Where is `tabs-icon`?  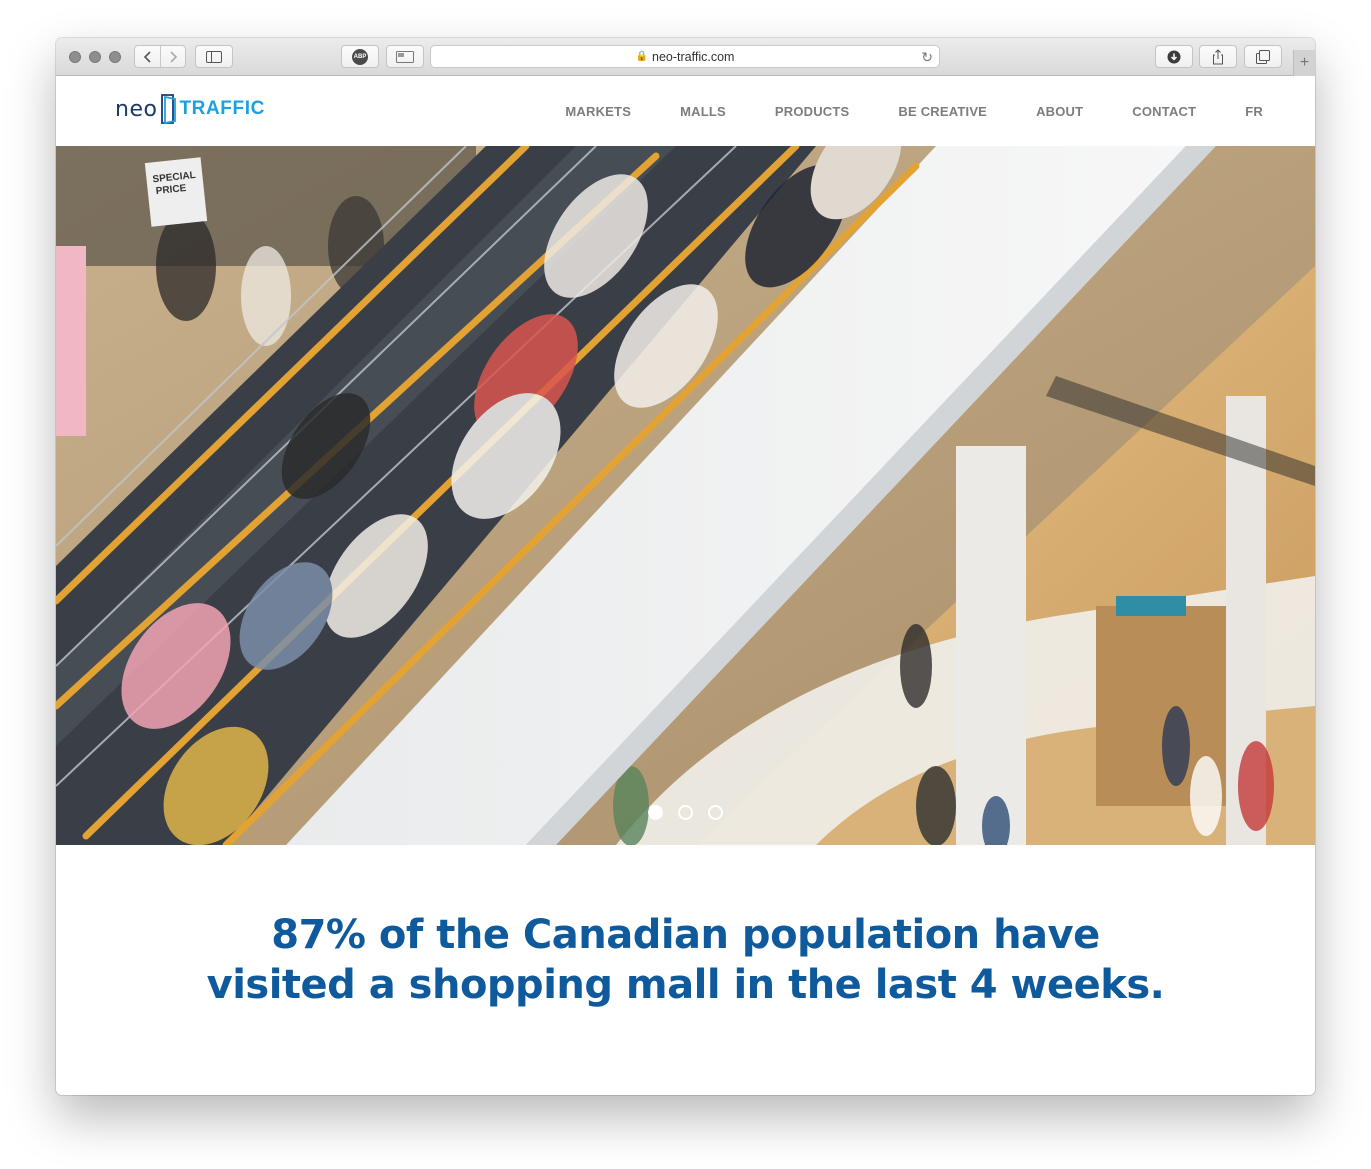
tabs-icon is located at coordinates (1263, 56).